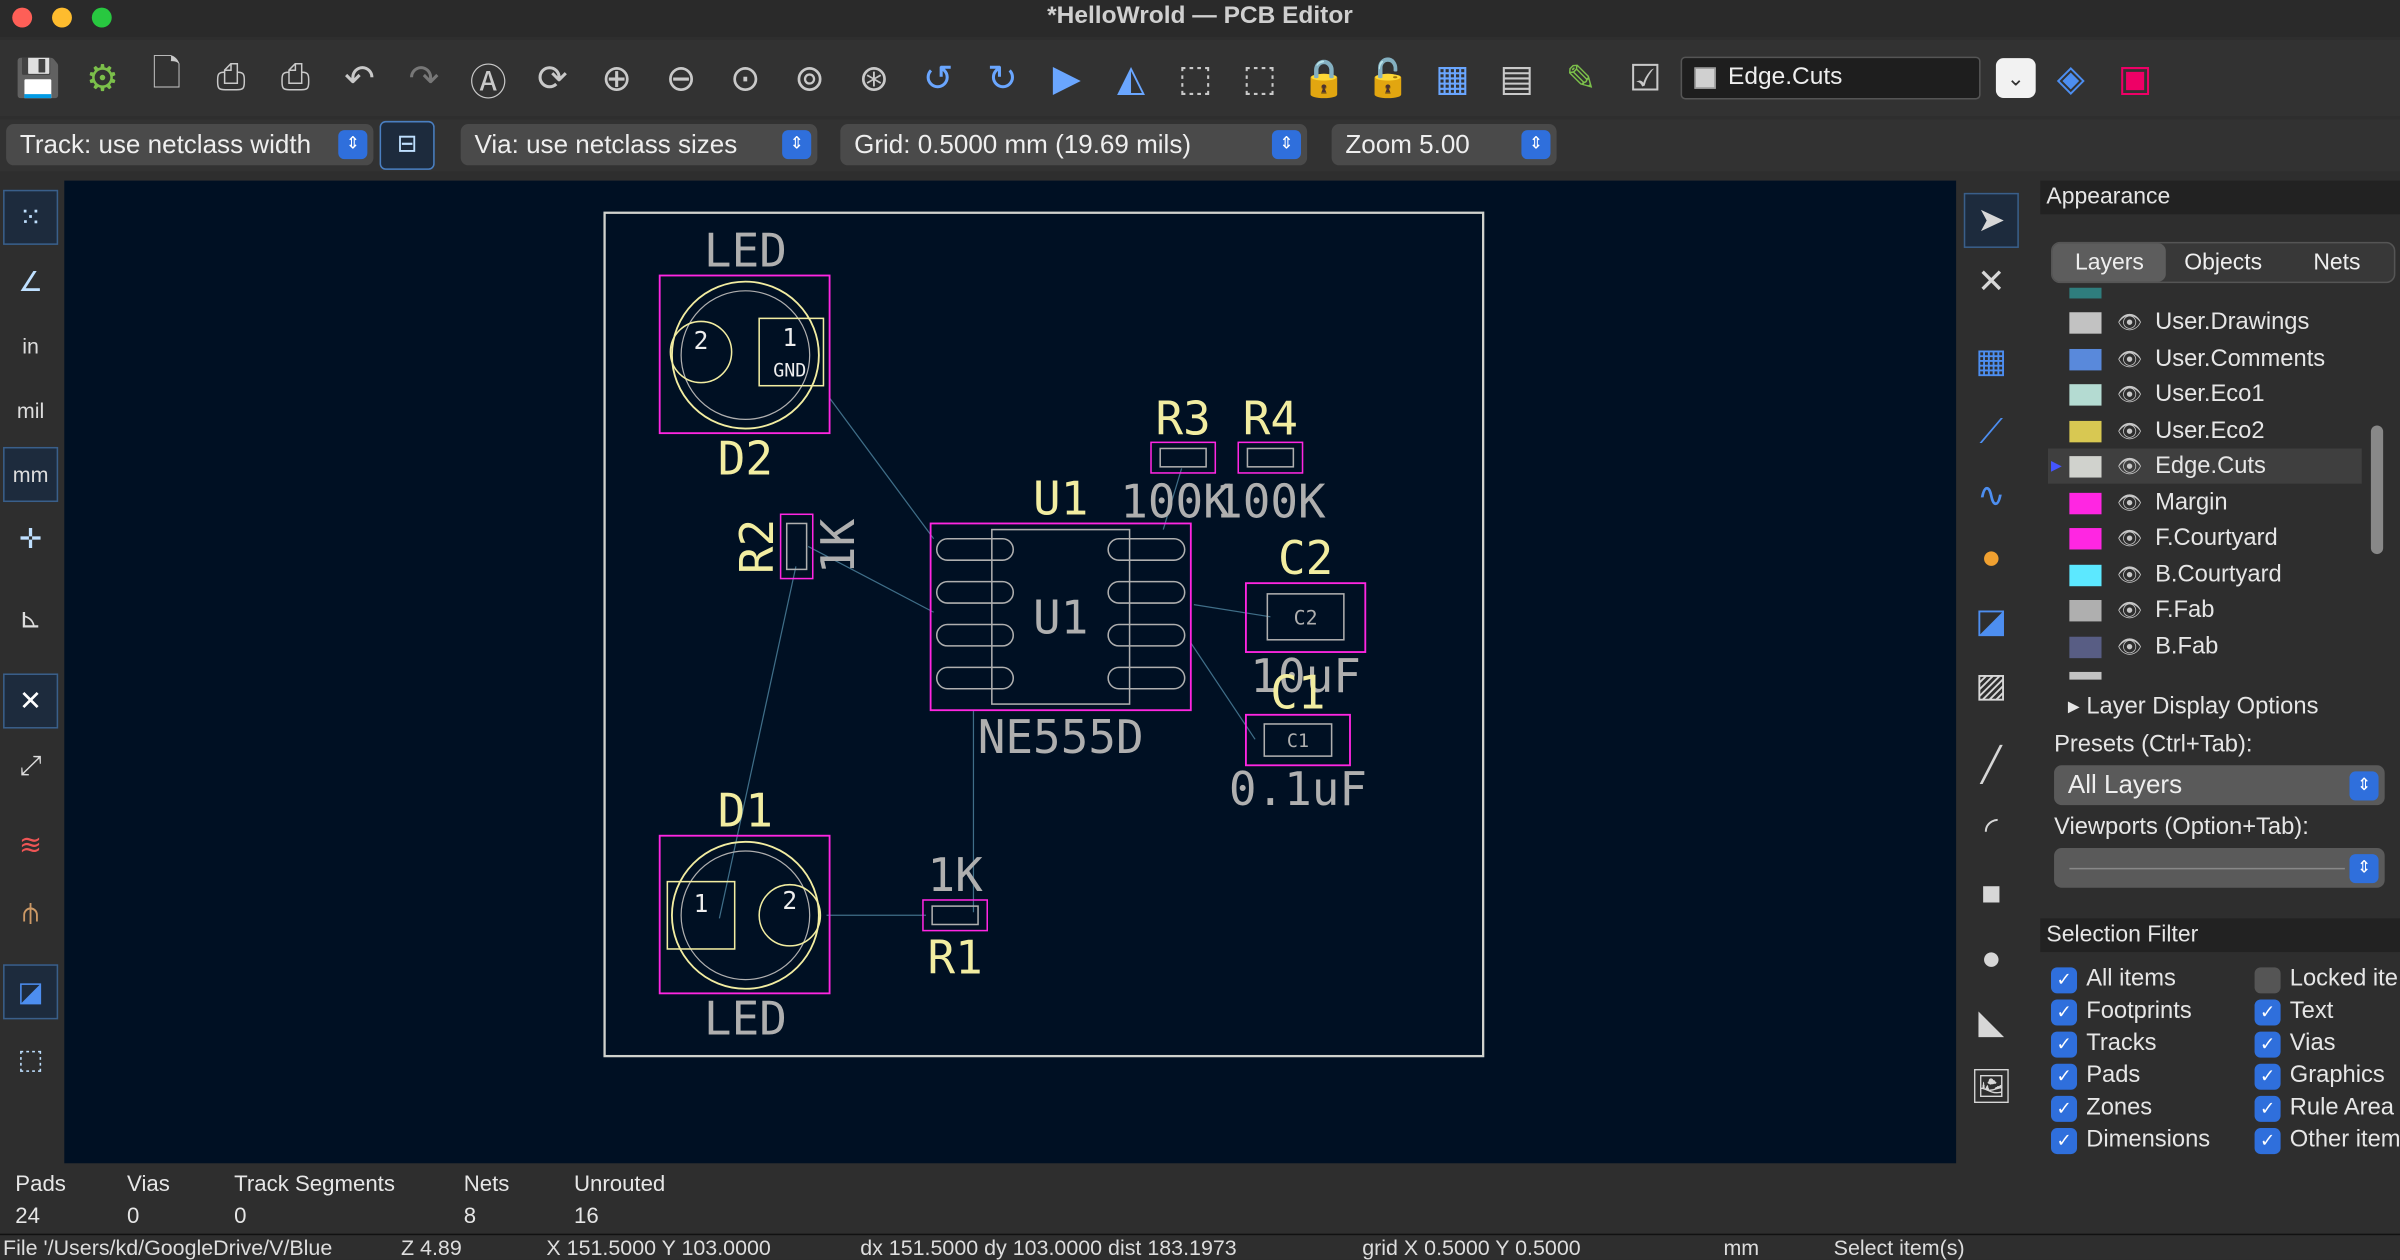  What do you see at coordinates (101, 17) in the screenshot?
I see `zoom-button` at bounding box center [101, 17].